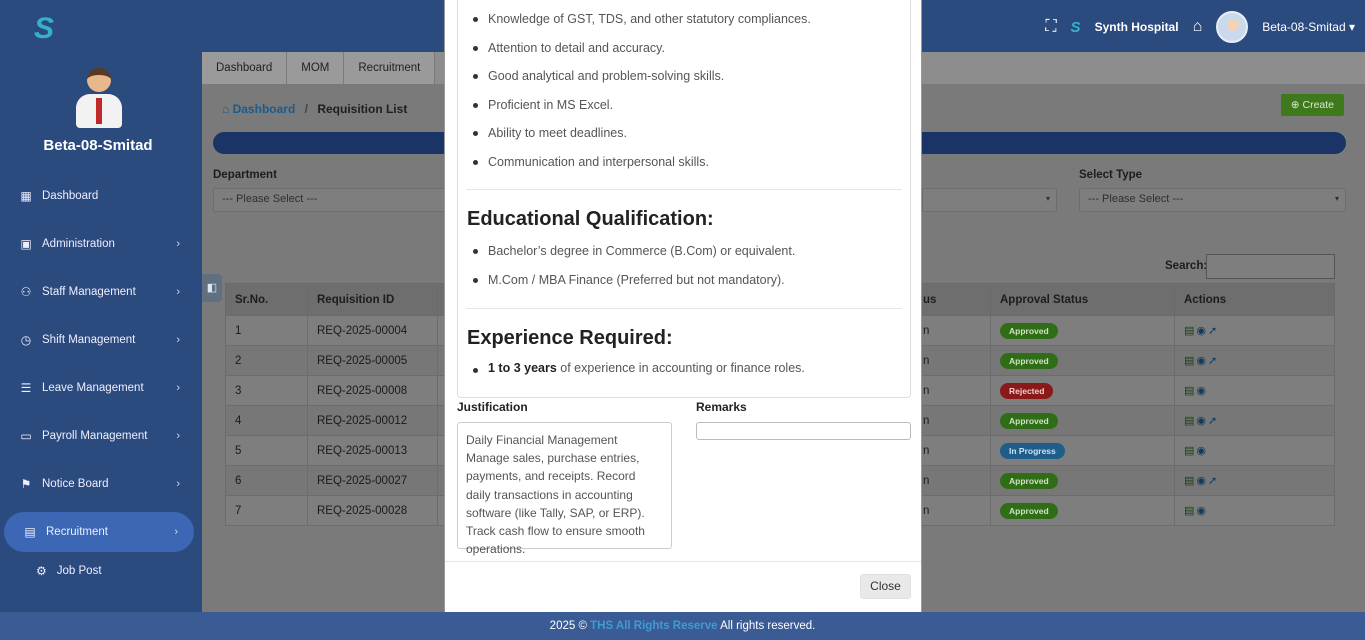  What do you see at coordinates (89, 340) in the screenshot?
I see `sidebar-item-label: Shift Management` at bounding box center [89, 340].